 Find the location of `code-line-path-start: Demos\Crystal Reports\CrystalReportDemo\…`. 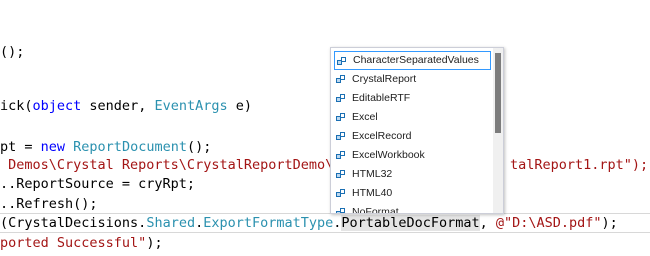

code-line-path-start: Demos\Crystal Reports\CrystalReportDemo\… is located at coordinates (171, 165).